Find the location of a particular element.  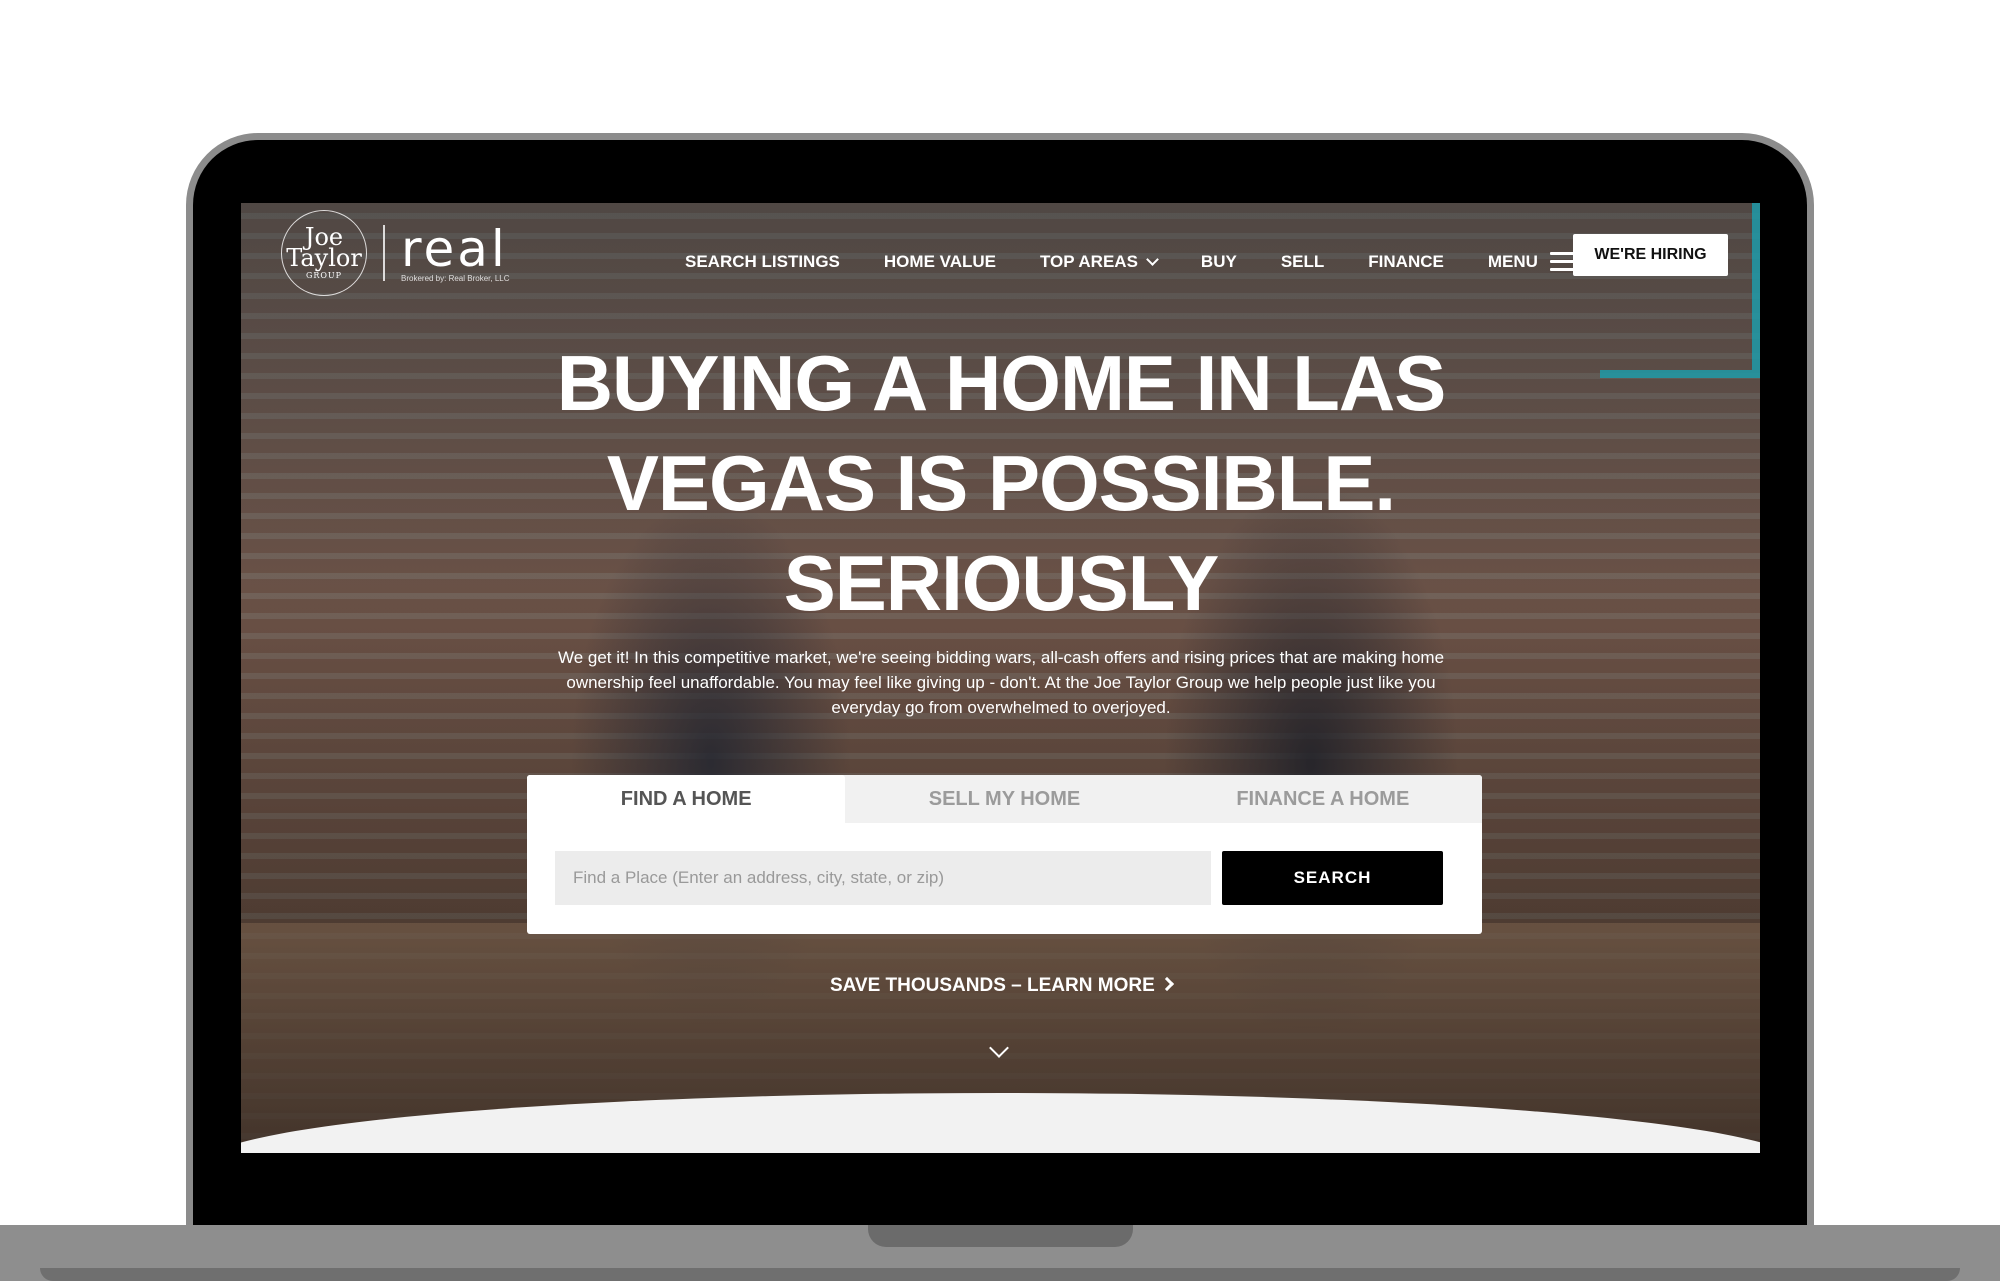

nav-search-listings: SEARCH LISTINGS is located at coordinates (762, 262).